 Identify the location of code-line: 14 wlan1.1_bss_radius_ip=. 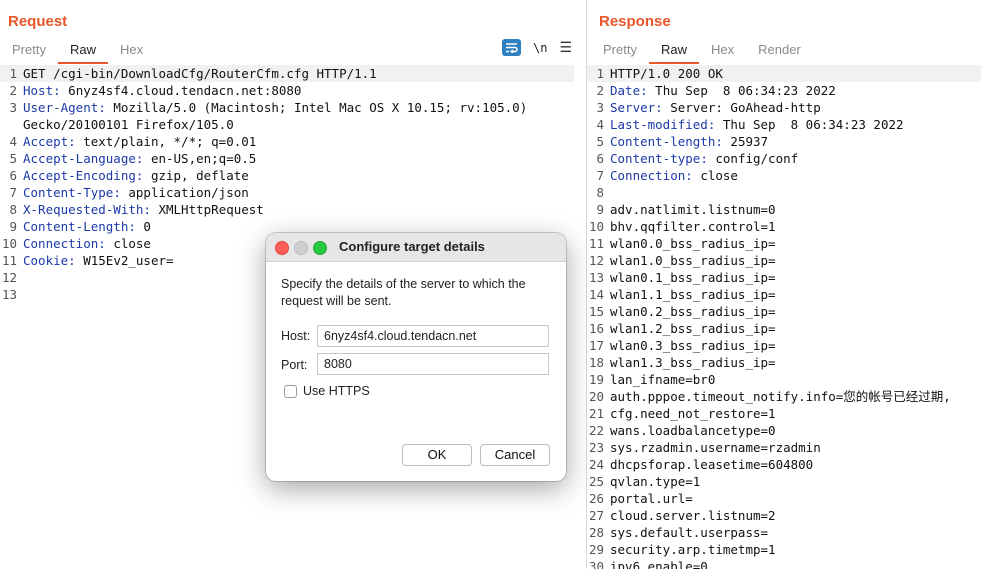
(784, 294).